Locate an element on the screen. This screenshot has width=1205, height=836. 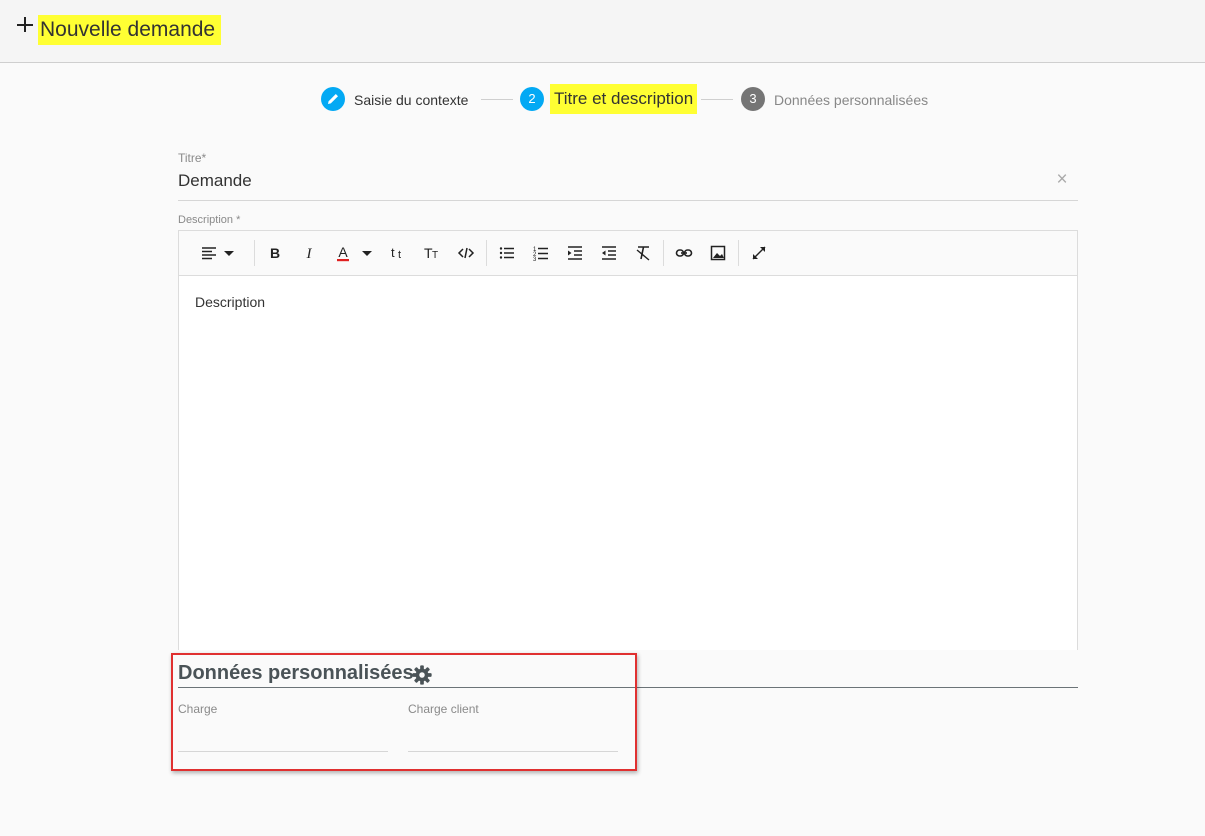
plus-icon is located at coordinates (25, 25).